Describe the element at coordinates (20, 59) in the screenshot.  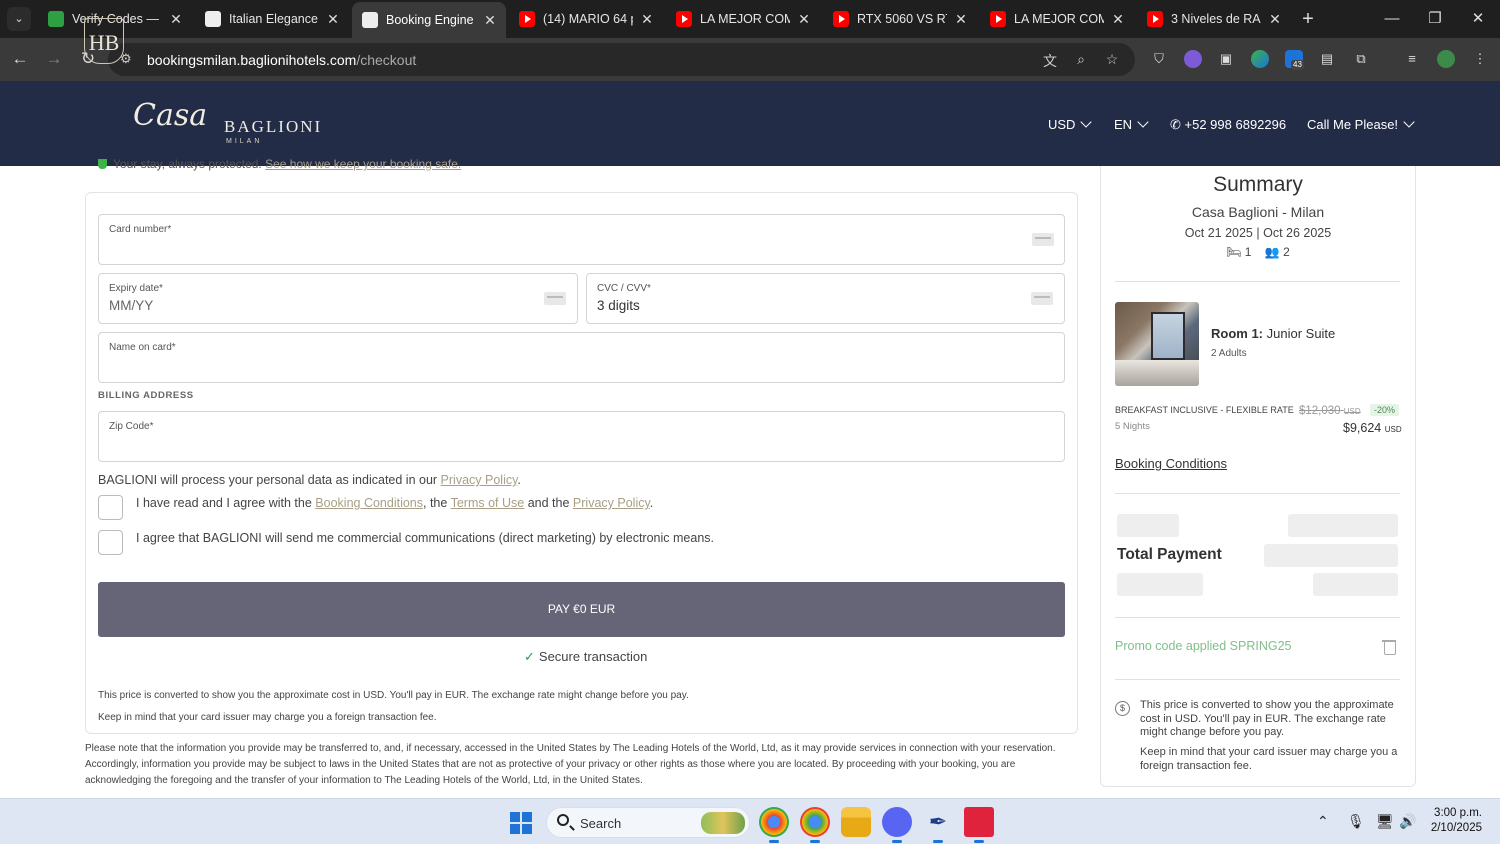
I see `back-button: ←` at that location.